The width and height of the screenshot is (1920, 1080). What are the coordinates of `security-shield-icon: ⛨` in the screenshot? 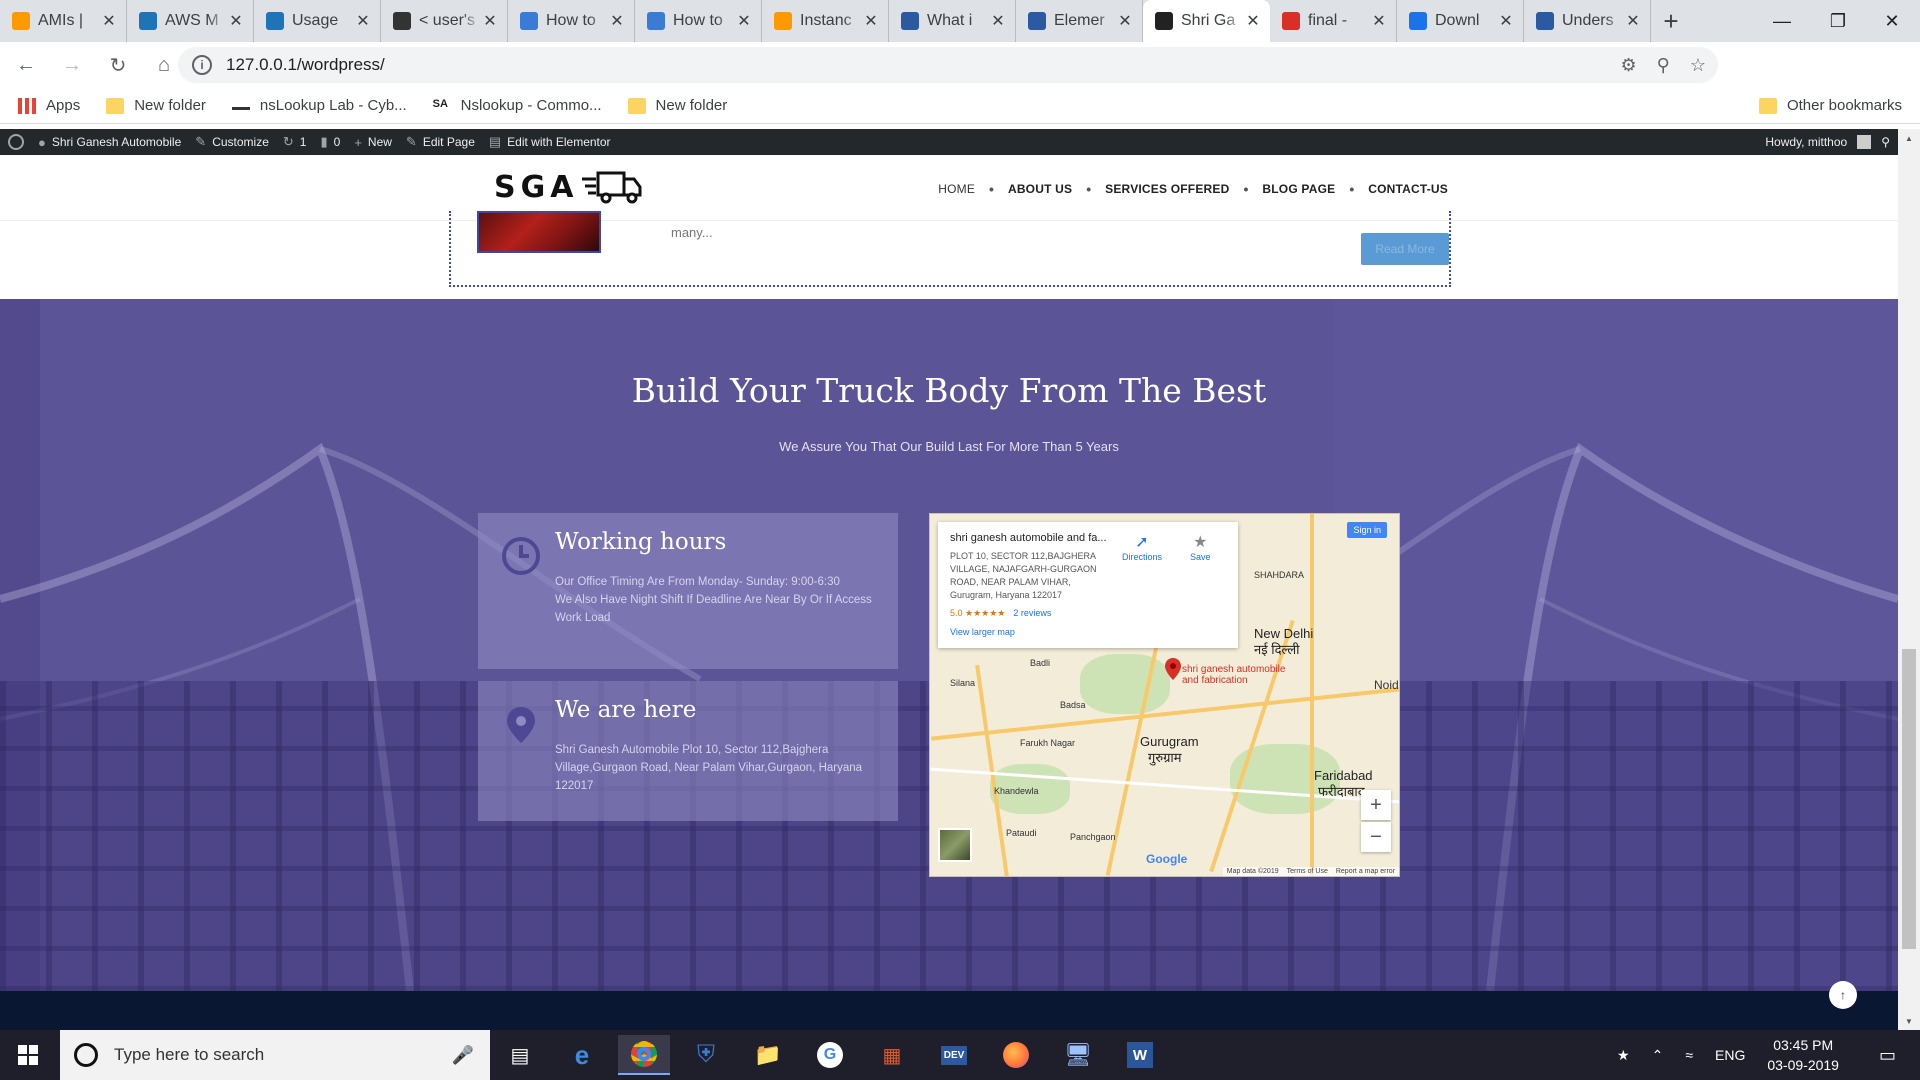 It's located at (706, 1055).